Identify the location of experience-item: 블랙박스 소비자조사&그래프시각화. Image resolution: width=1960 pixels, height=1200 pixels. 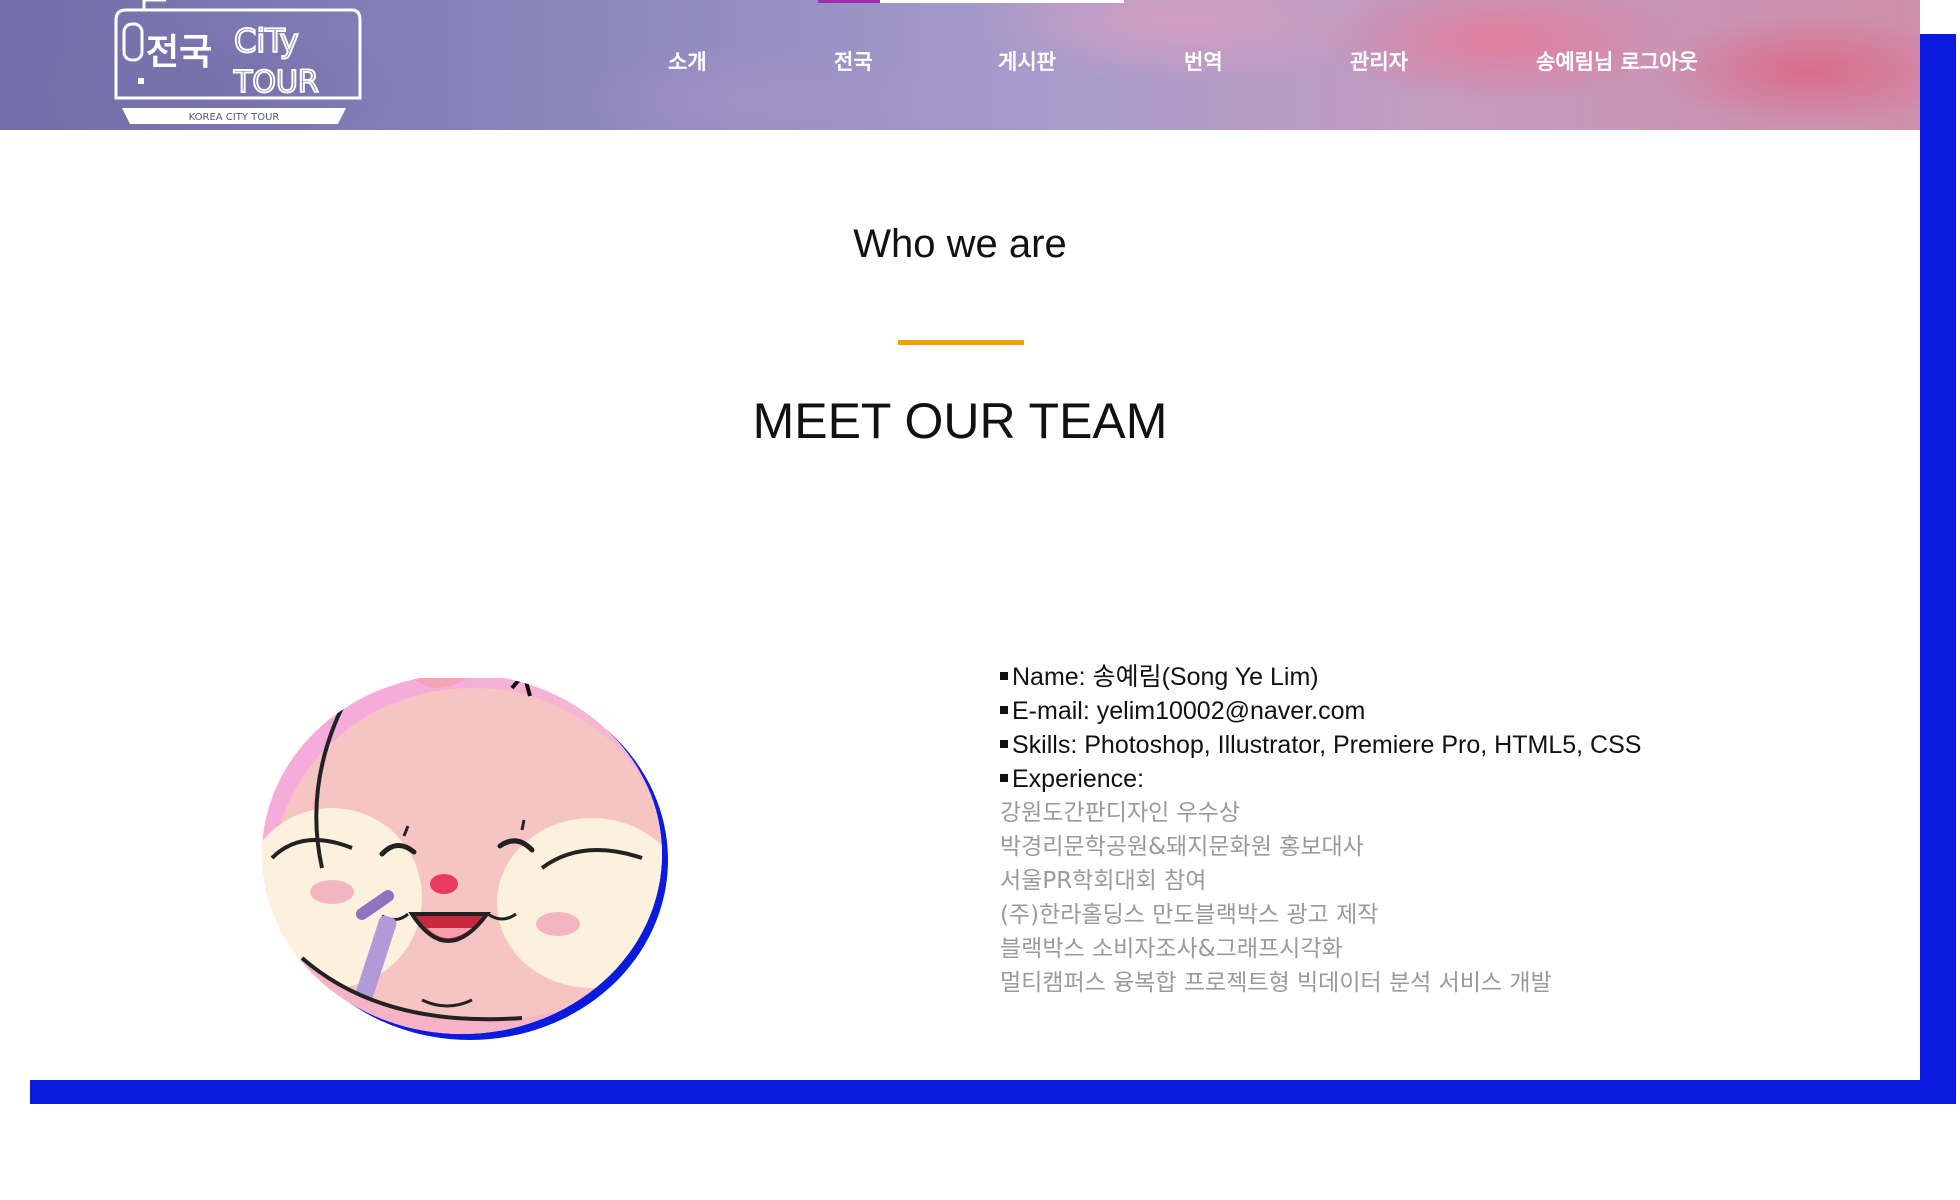
(1171, 949).